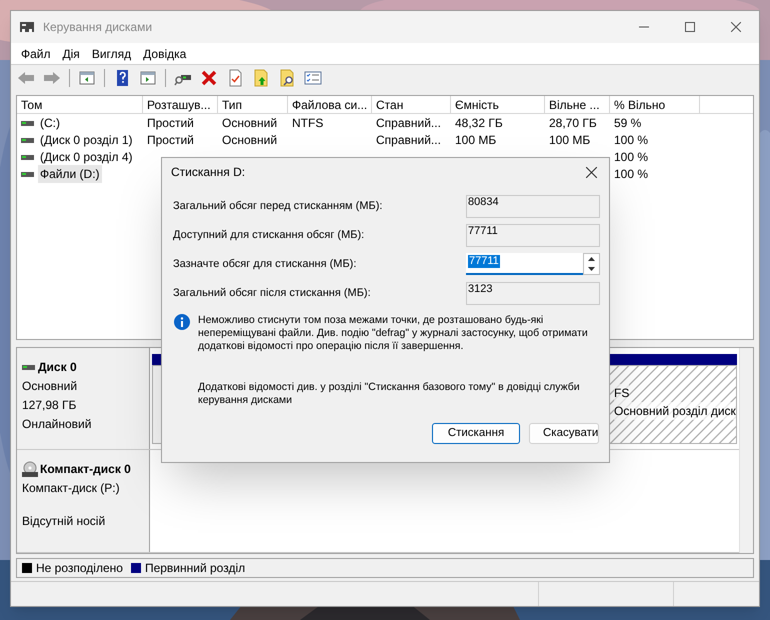 The width and height of the screenshot is (770, 620). I want to click on cd-drive-icon, so click(30, 469).